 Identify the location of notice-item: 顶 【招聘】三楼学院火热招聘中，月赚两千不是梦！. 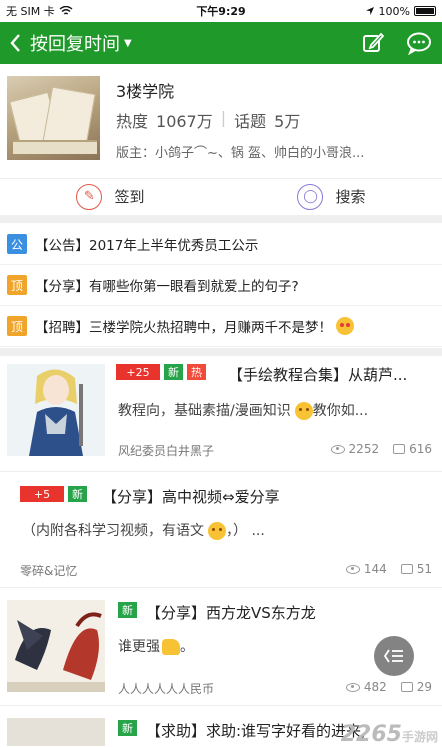
(221, 326).